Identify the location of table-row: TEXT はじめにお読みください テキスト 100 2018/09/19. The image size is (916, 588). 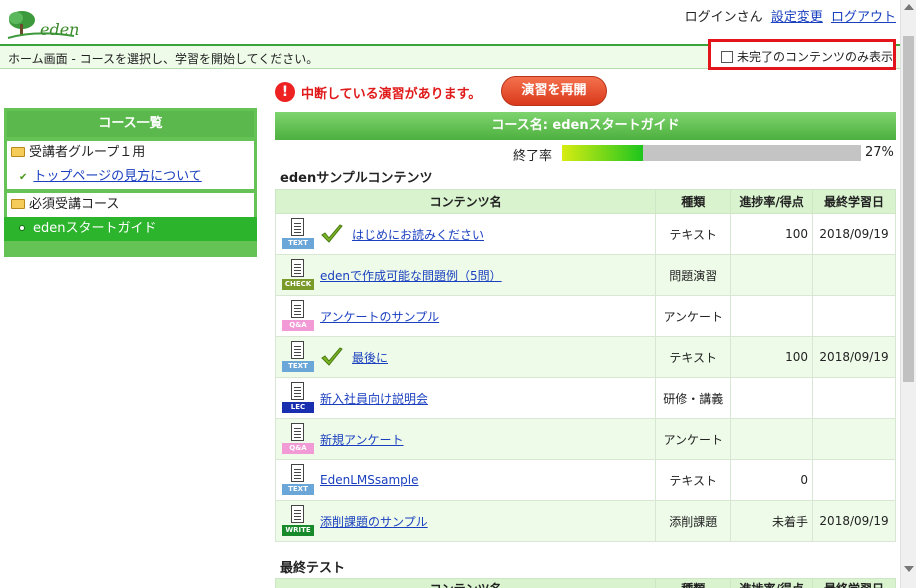
(585, 234).